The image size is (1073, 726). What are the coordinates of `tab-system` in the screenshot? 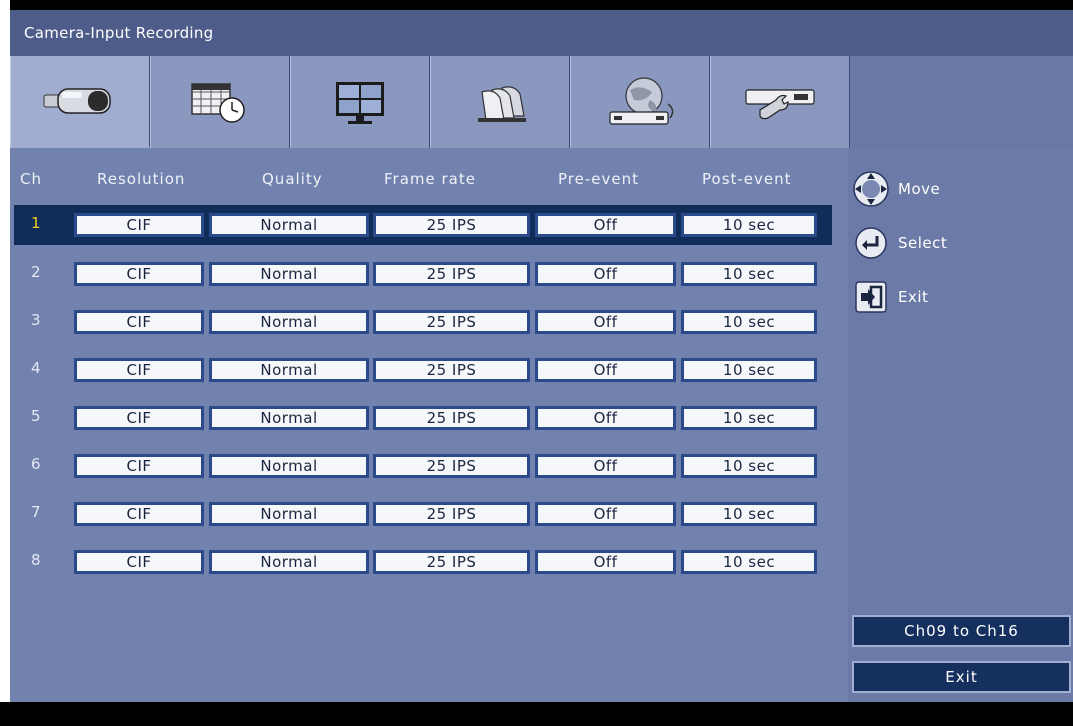 It's located at (780, 102).